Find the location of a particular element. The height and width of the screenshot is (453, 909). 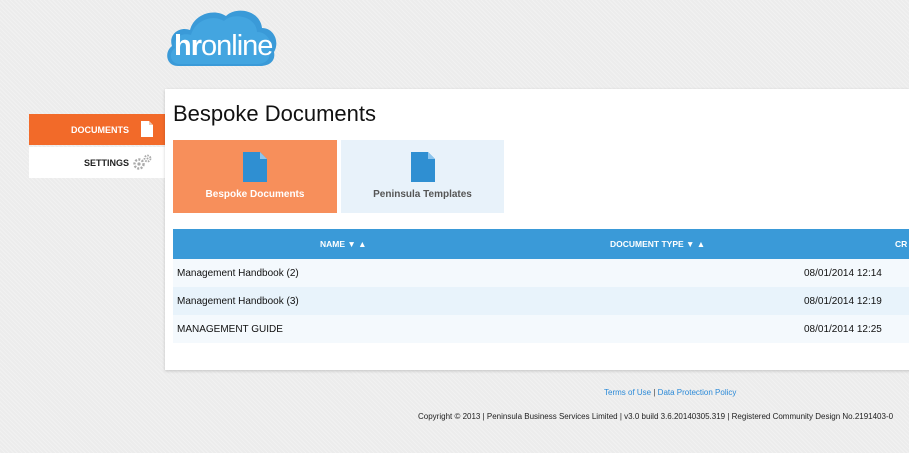

tile-label: Bespoke Documents is located at coordinates (255, 194).